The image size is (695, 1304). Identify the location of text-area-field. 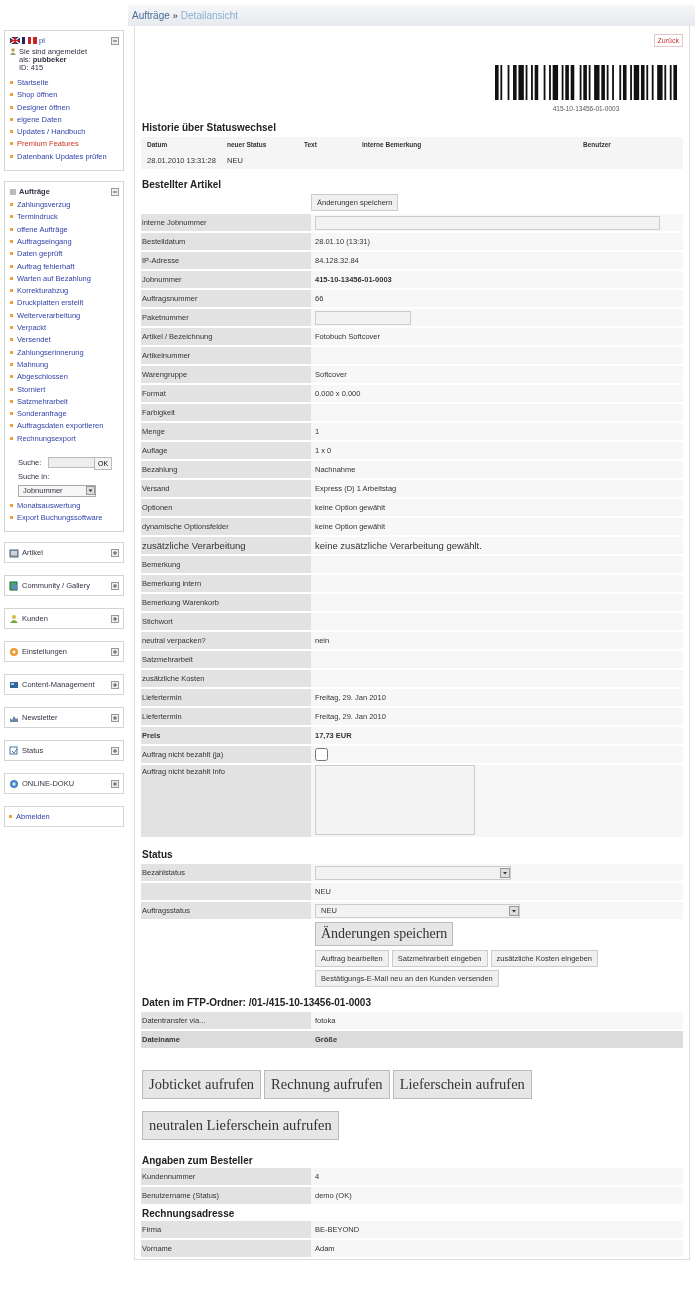
(395, 800).